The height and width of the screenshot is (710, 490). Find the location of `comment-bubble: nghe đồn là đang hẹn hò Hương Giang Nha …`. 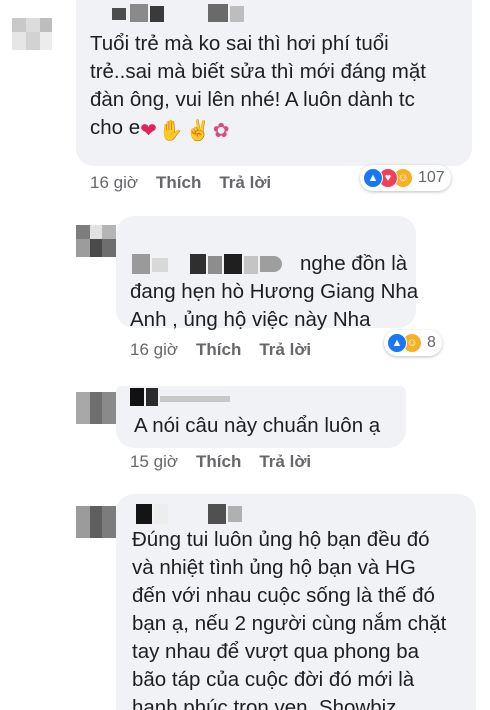

comment-bubble: nghe đồn là đang hẹn hò Hương Giang Nha … is located at coordinates (267, 273).